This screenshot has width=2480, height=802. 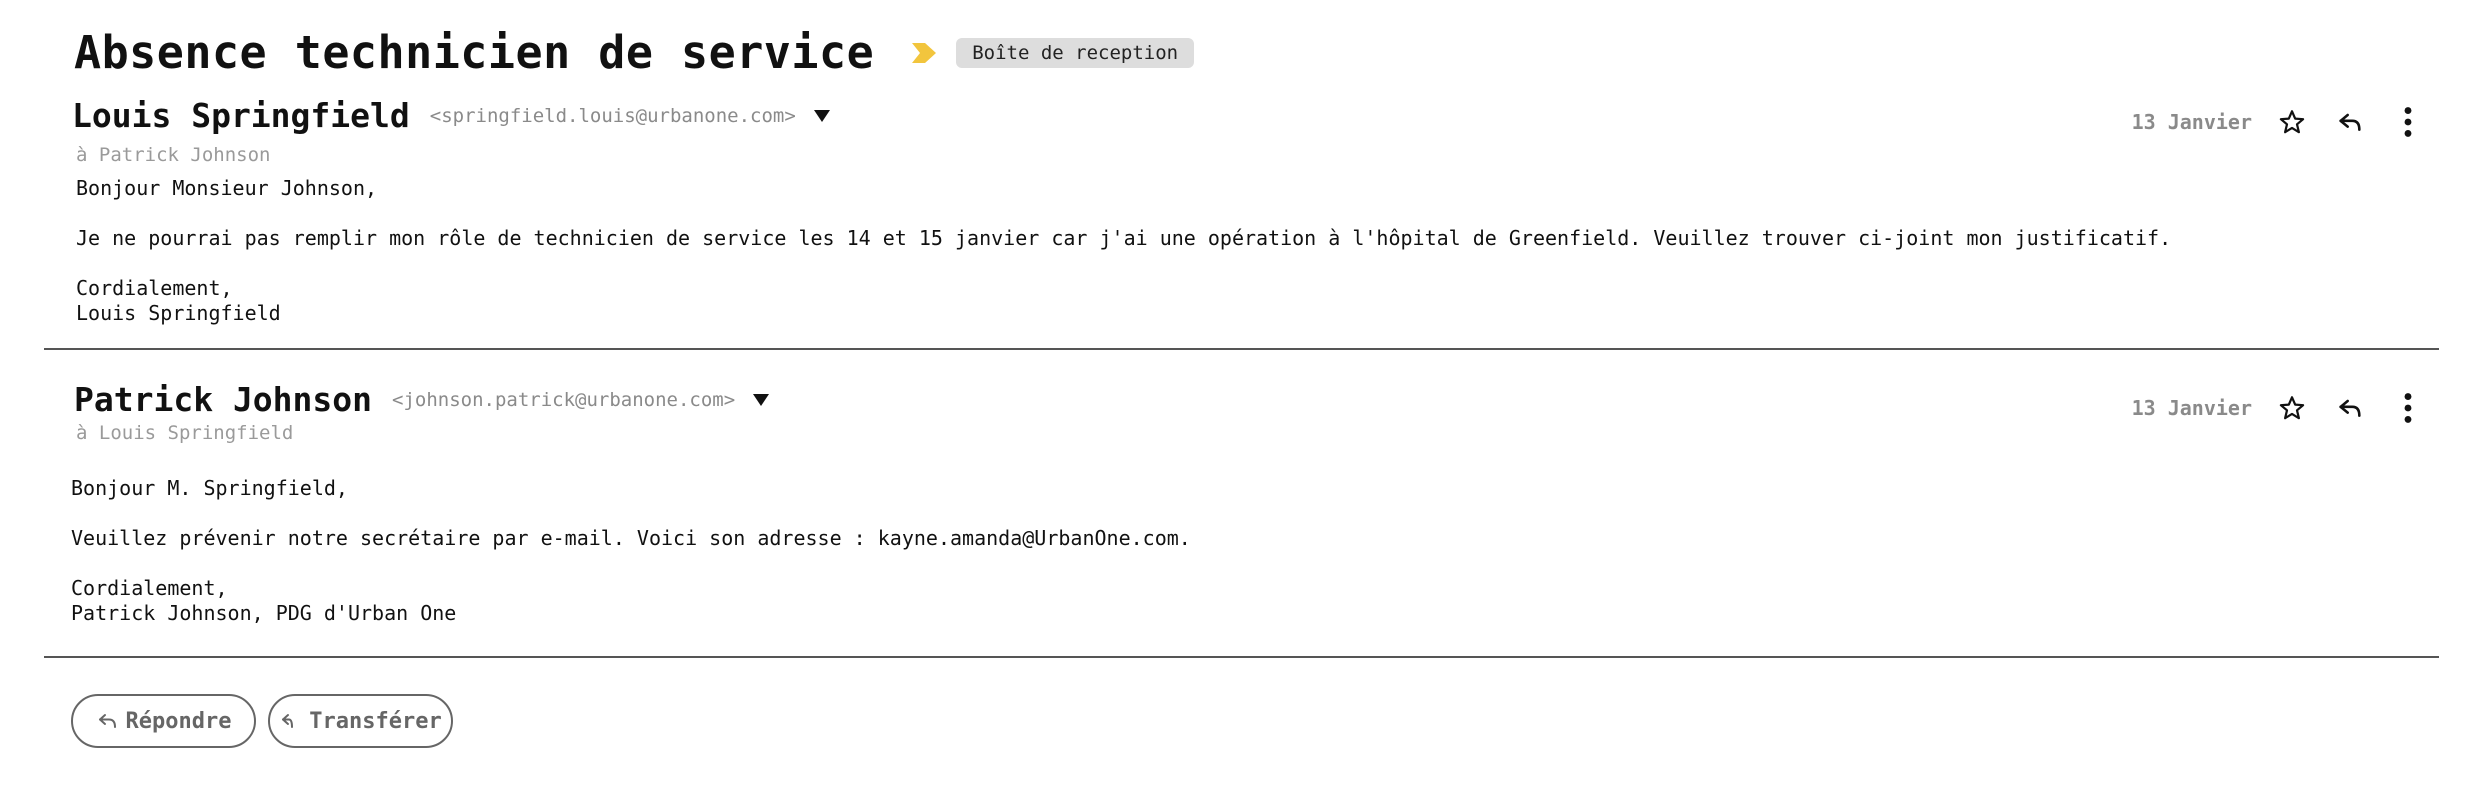 I want to click on thread-title: Absence technicien de service, so click(x=474, y=52).